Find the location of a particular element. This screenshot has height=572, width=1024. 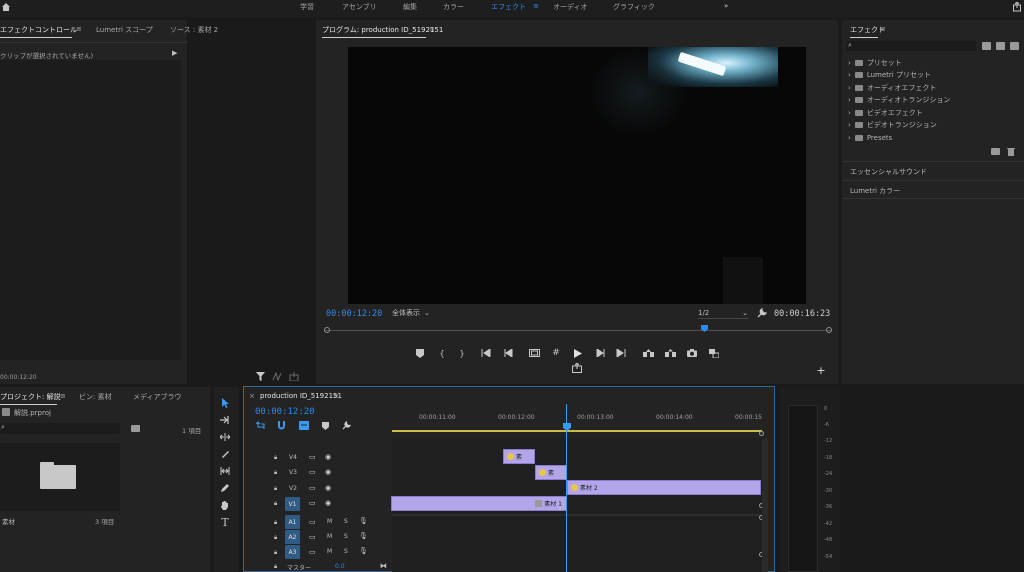

export-frame-icon is located at coordinates (294, 376).